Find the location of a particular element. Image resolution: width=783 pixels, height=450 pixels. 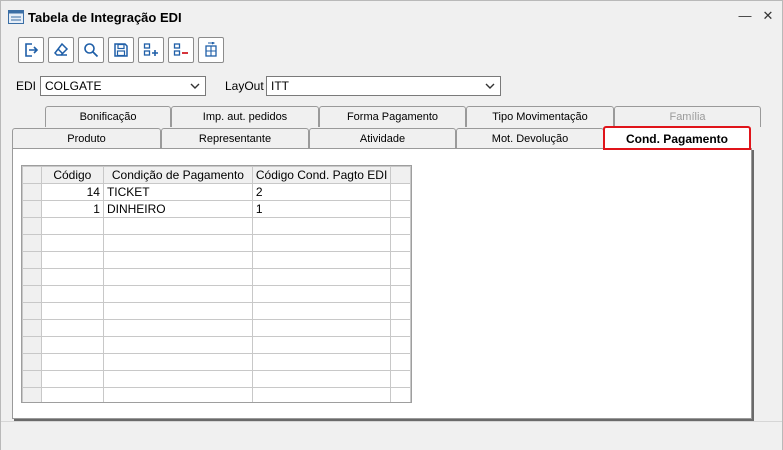

tab-representante: Representante is located at coordinates (235, 138).